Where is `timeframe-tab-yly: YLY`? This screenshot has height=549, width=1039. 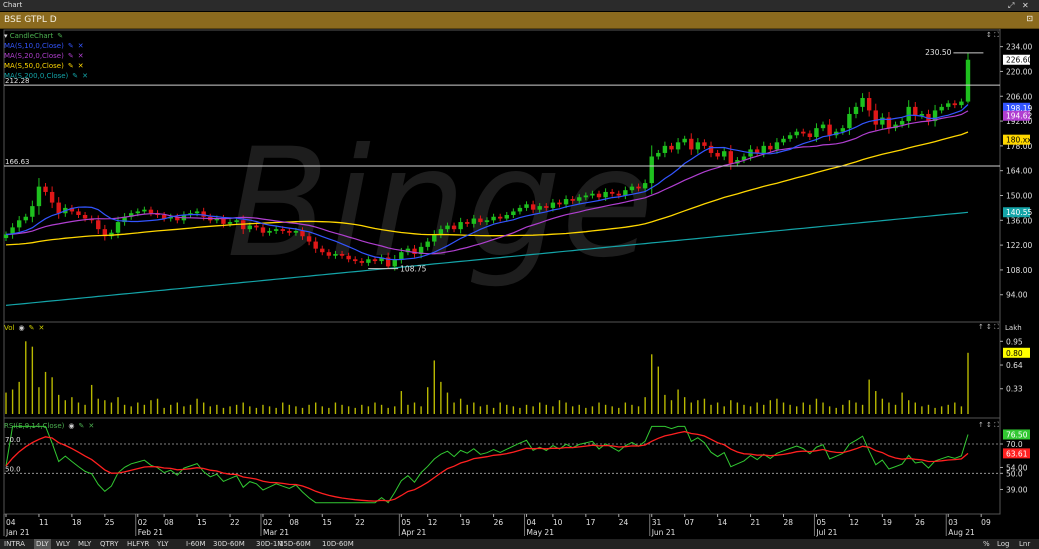 timeframe-tab-yly: YLY is located at coordinates (163, 544).